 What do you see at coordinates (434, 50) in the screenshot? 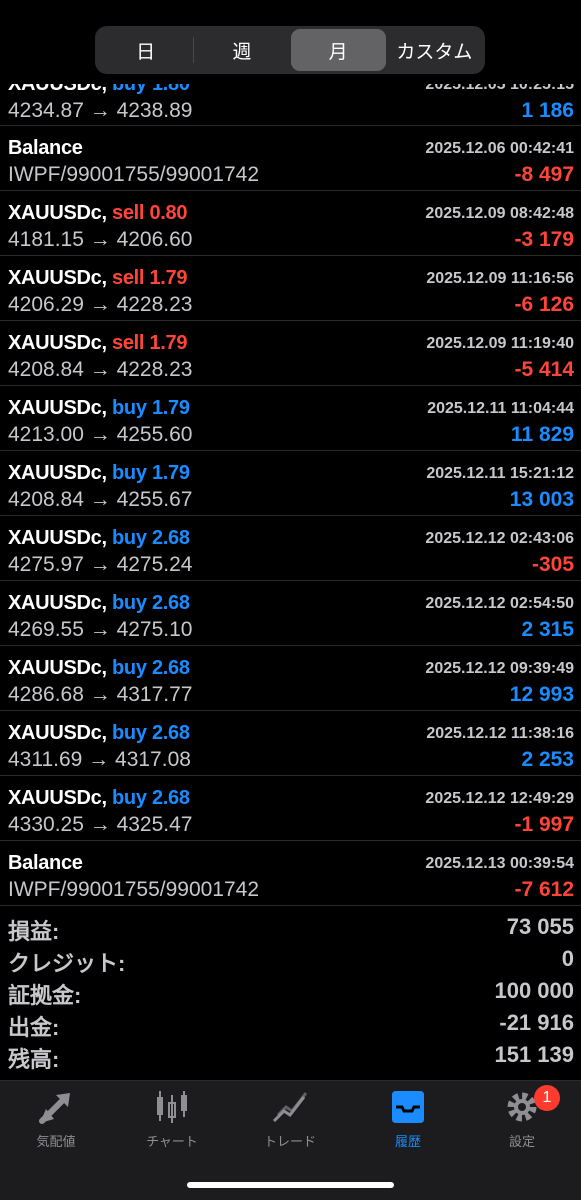
I see `segment-custom: カスタム` at bounding box center [434, 50].